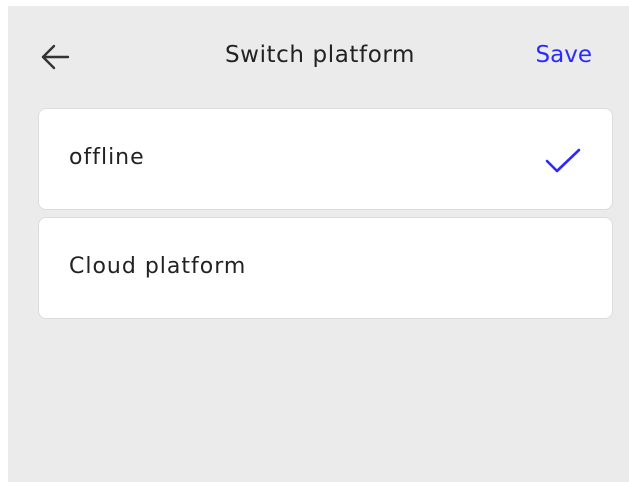 The width and height of the screenshot is (629, 482). What do you see at coordinates (564, 55) in the screenshot?
I see `save-button: Save` at bounding box center [564, 55].